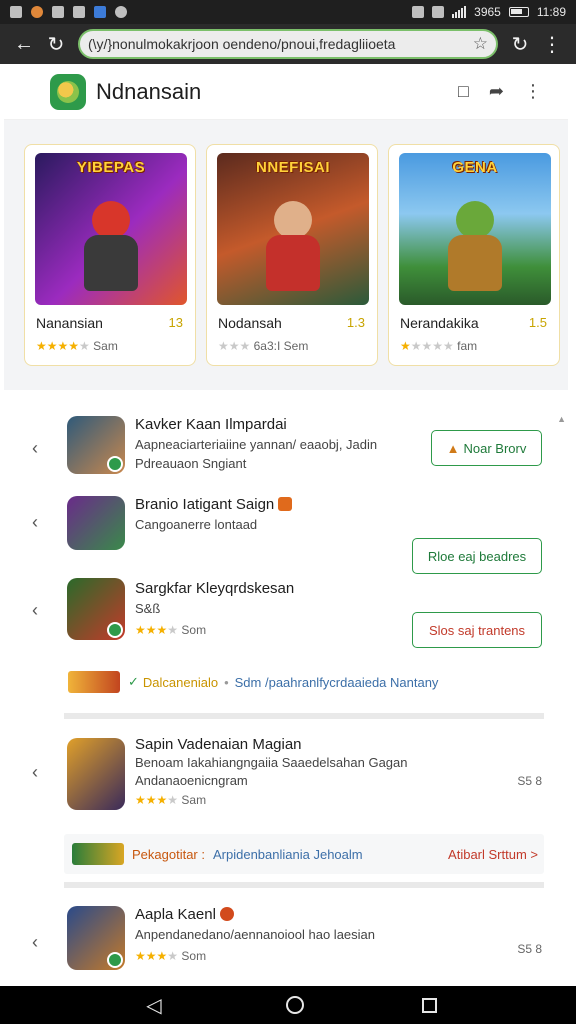  I want to click on app-notification-icon, so click(37, 12).